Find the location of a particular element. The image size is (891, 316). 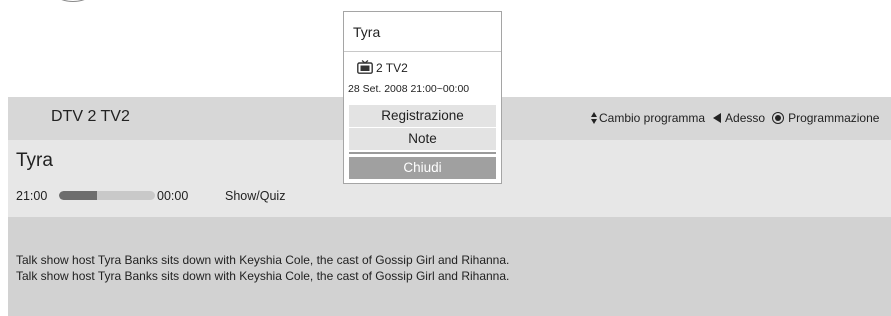

ok-button-icon is located at coordinates (778, 118).